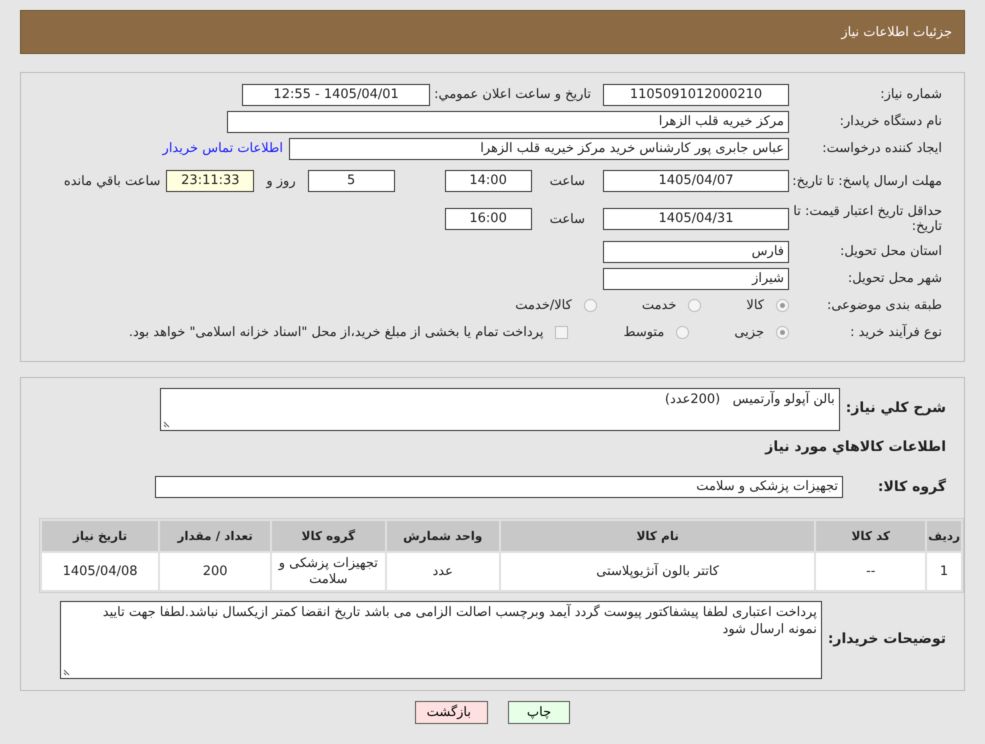  I want to click on announce-datetime-field: 1405/04/01 - 12:55, so click(336, 95).